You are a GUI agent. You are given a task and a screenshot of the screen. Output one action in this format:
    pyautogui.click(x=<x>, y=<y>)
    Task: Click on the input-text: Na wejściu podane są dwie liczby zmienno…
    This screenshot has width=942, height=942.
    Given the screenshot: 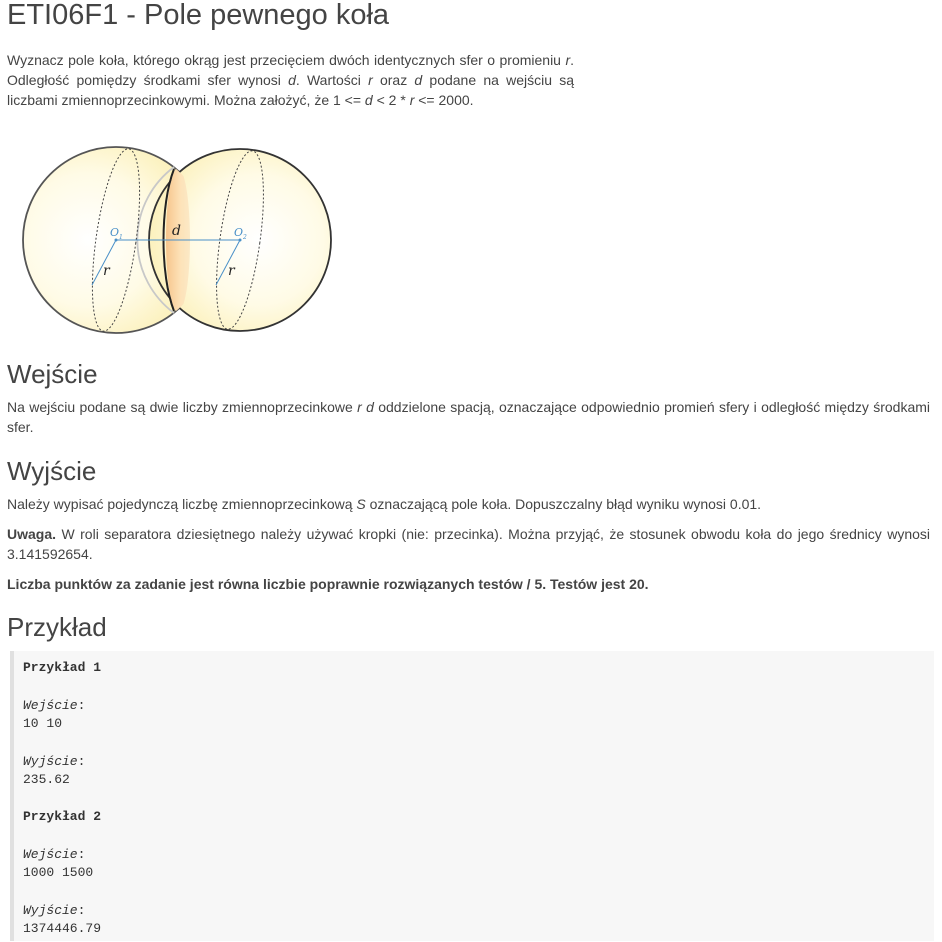 What is the action you would take?
    pyautogui.click(x=182, y=407)
    